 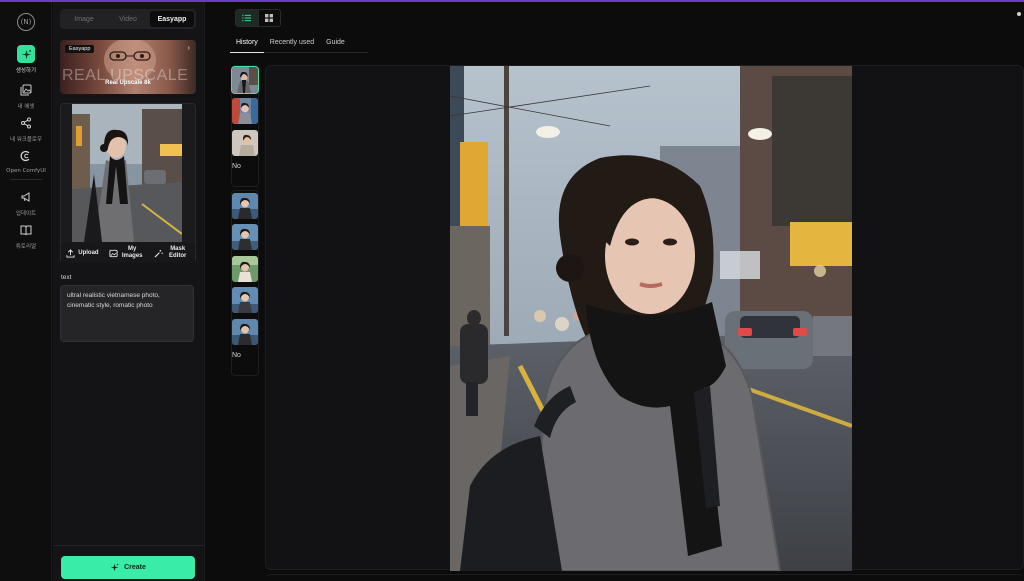 I want to click on upload-icon, so click(x=70, y=253).